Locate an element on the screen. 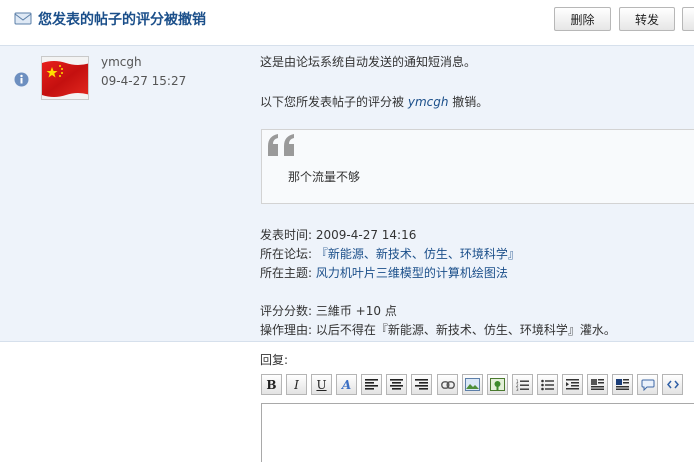  reason-value: 以后不得在『新能源、新技术、仿生、环境科学』灌水。 is located at coordinates (465, 330).